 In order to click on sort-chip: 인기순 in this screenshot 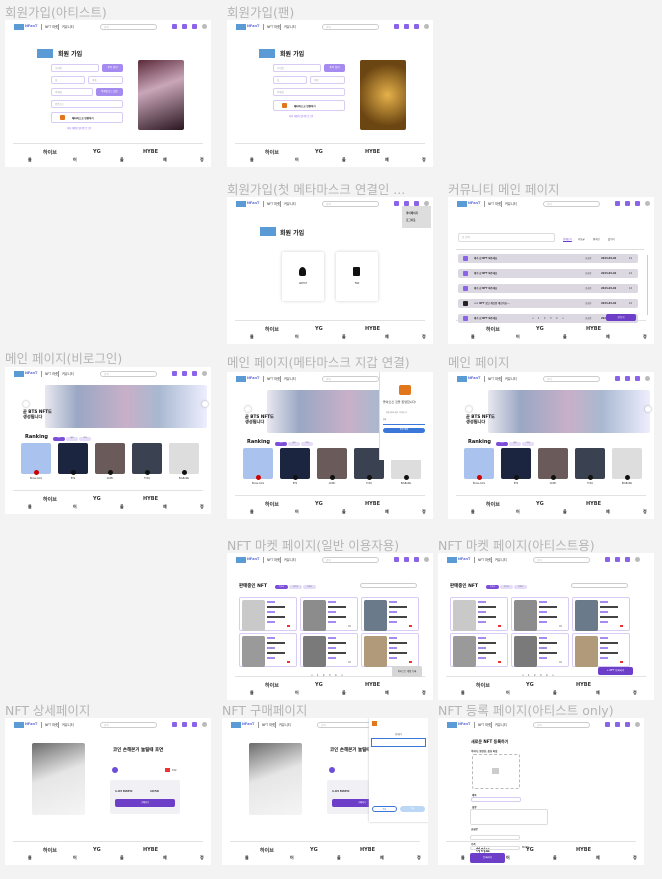, I will do `click(295, 587)`.